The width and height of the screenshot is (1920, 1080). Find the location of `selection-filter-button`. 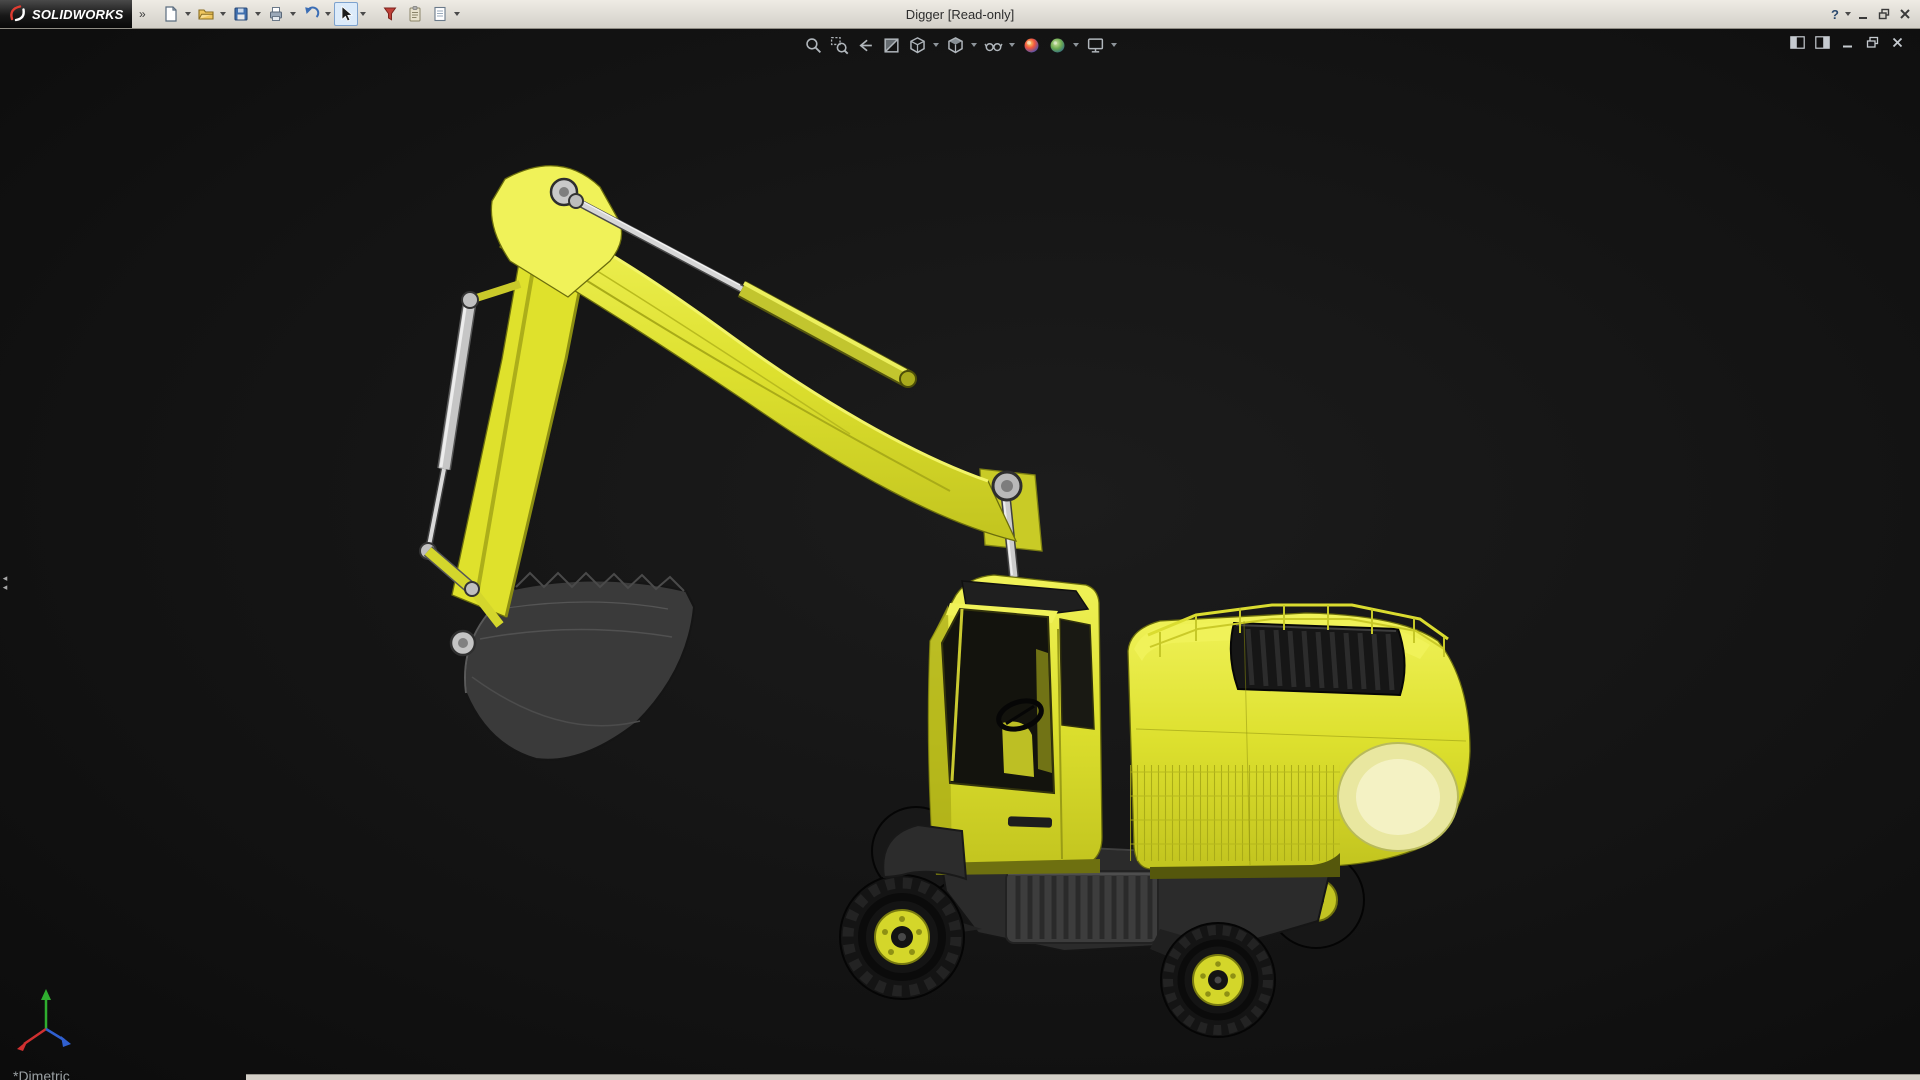

selection-filter-button is located at coordinates (390, 14).